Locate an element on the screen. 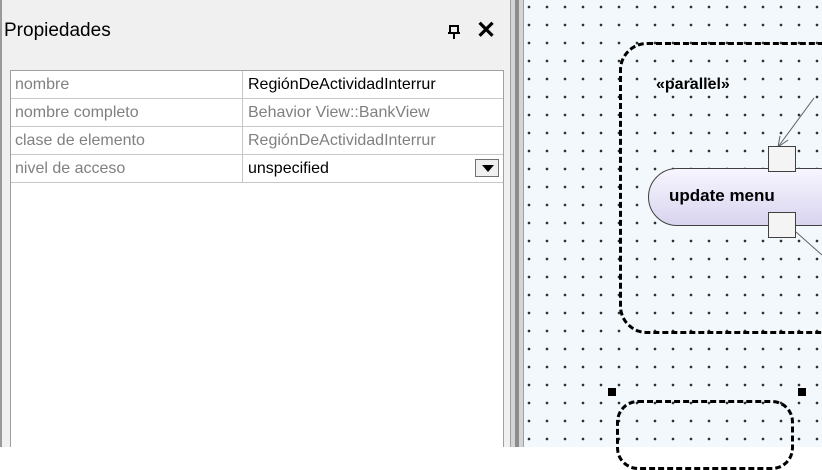 The image size is (822, 470). action-label: update menu is located at coordinates (722, 195).